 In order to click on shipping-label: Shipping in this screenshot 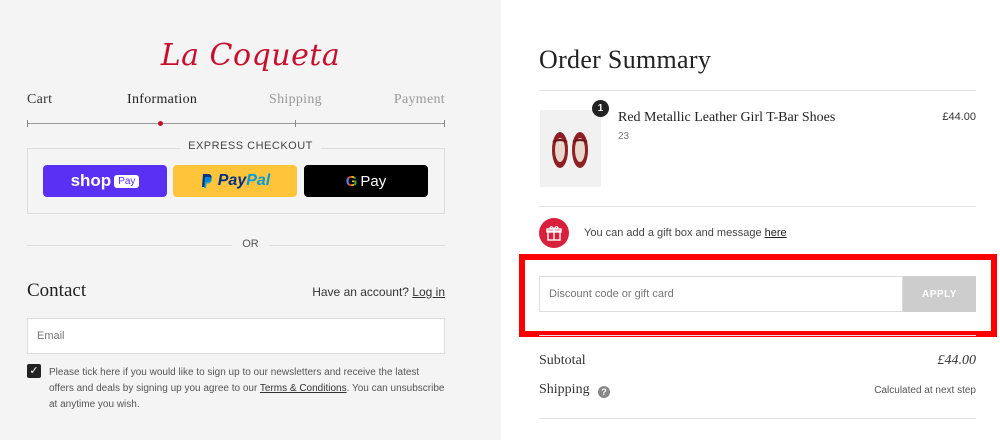, I will do `click(564, 389)`.